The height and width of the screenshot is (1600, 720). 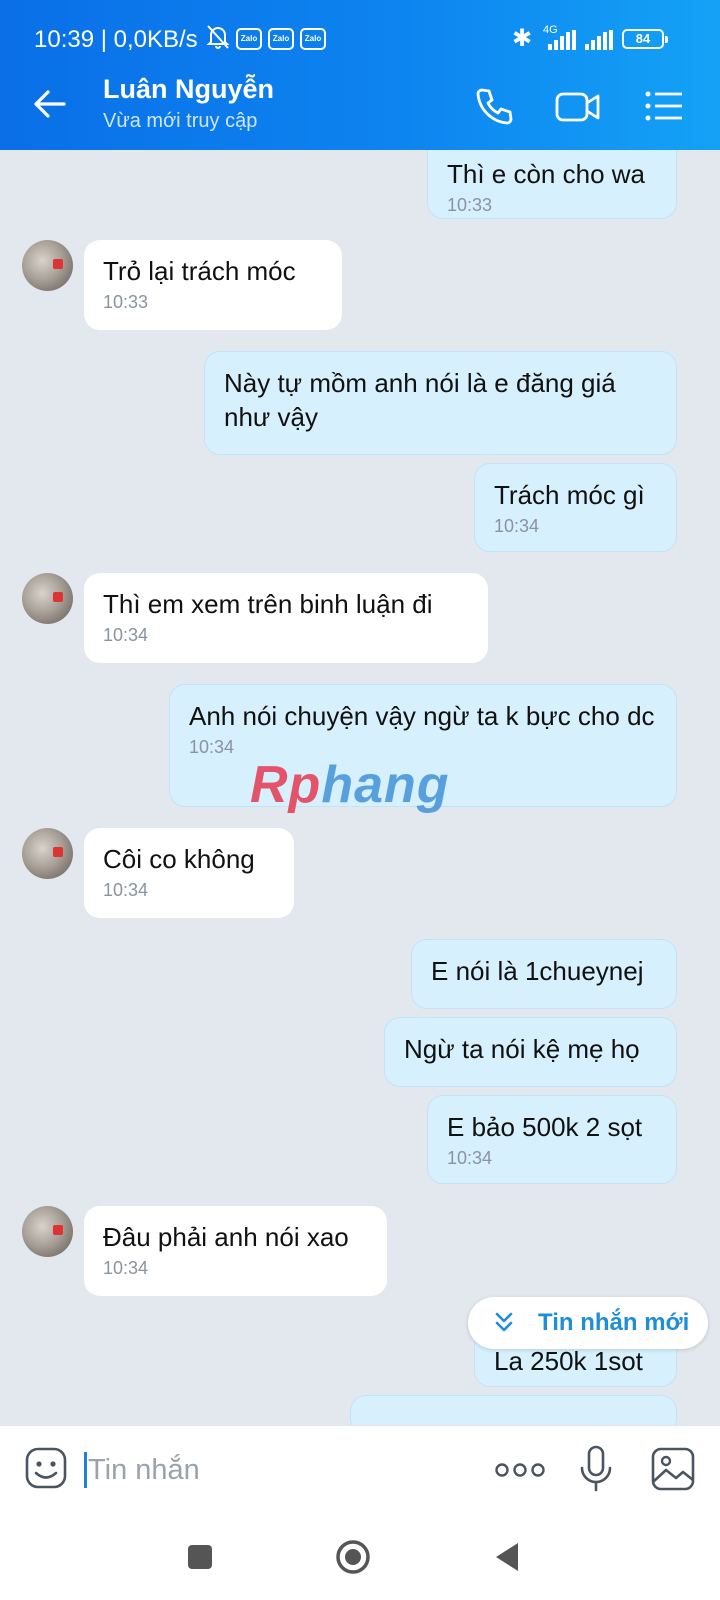 What do you see at coordinates (537, 971) in the screenshot?
I see `message-text: E nói là 1chueynej` at bounding box center [537, 971].